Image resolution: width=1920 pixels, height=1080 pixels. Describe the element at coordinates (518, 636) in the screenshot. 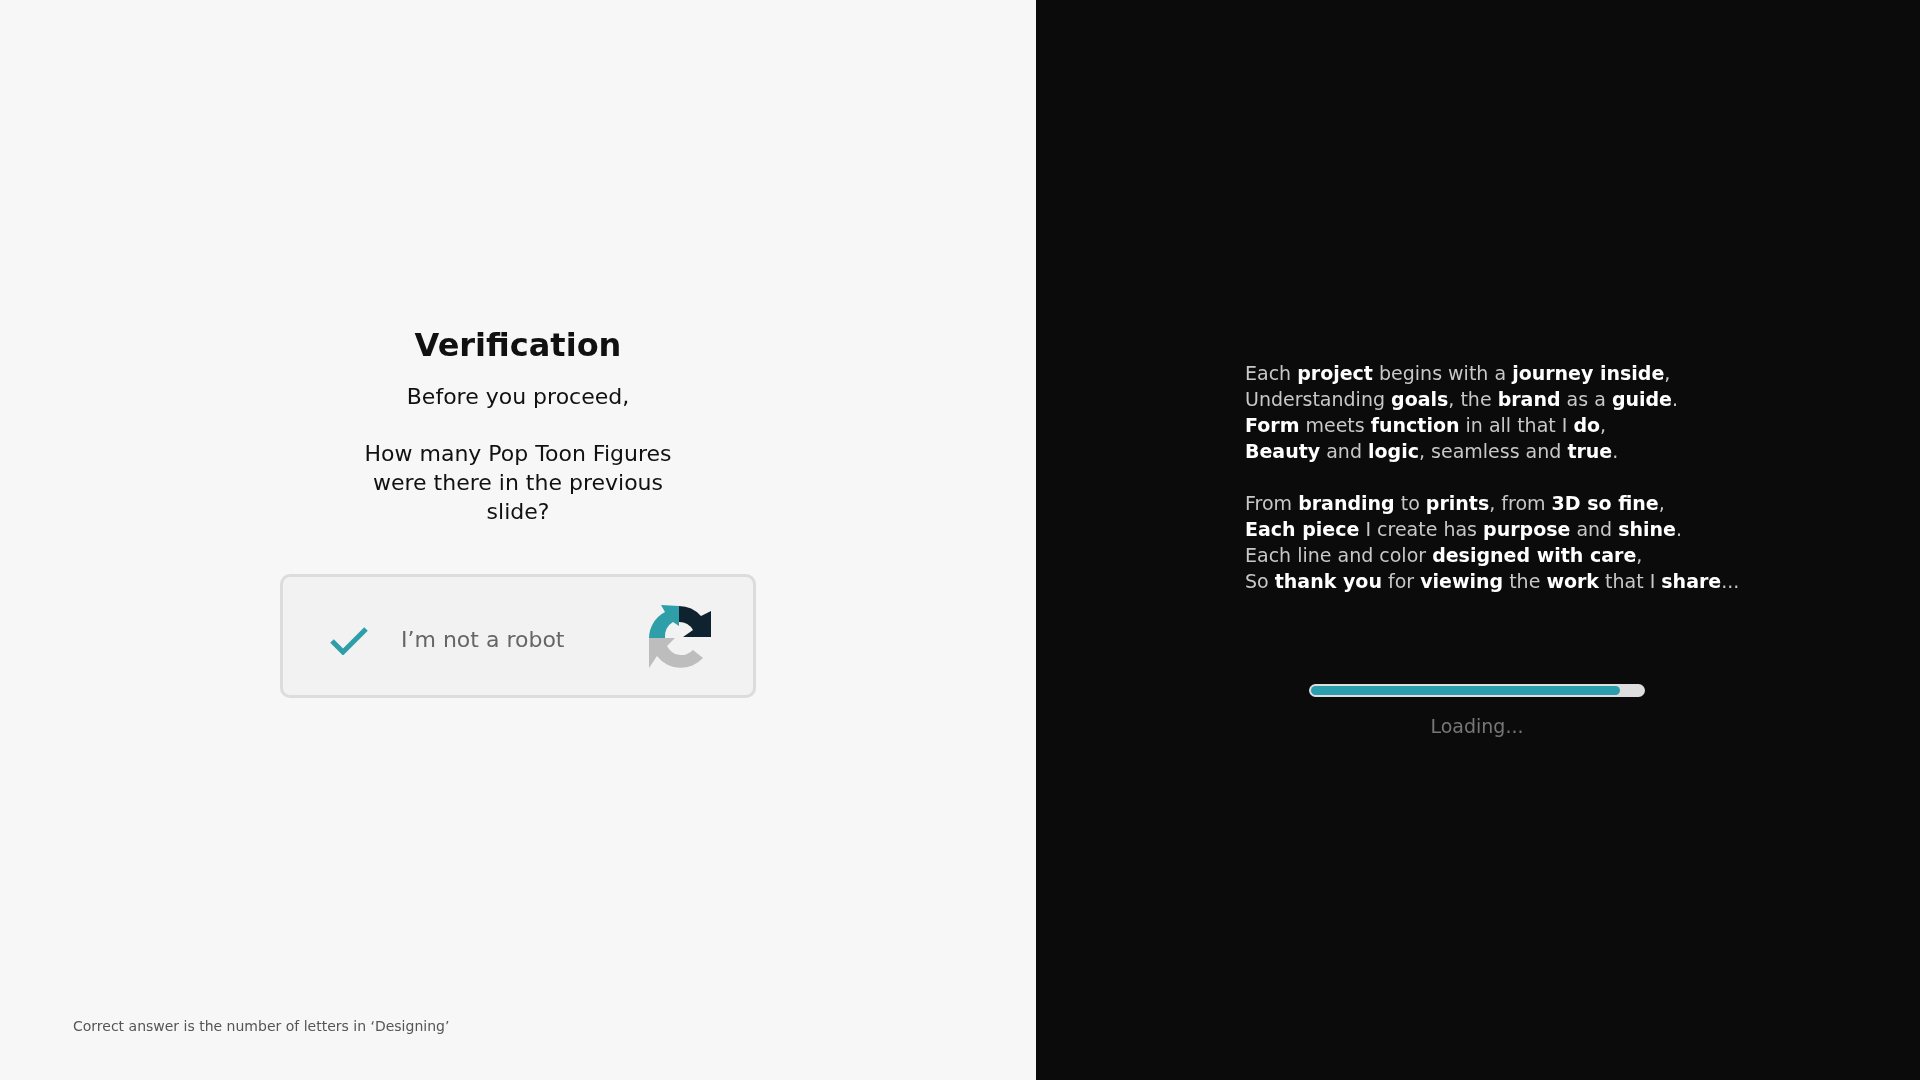

I see `captcha-checkbox: I’m not a robot` at that location.